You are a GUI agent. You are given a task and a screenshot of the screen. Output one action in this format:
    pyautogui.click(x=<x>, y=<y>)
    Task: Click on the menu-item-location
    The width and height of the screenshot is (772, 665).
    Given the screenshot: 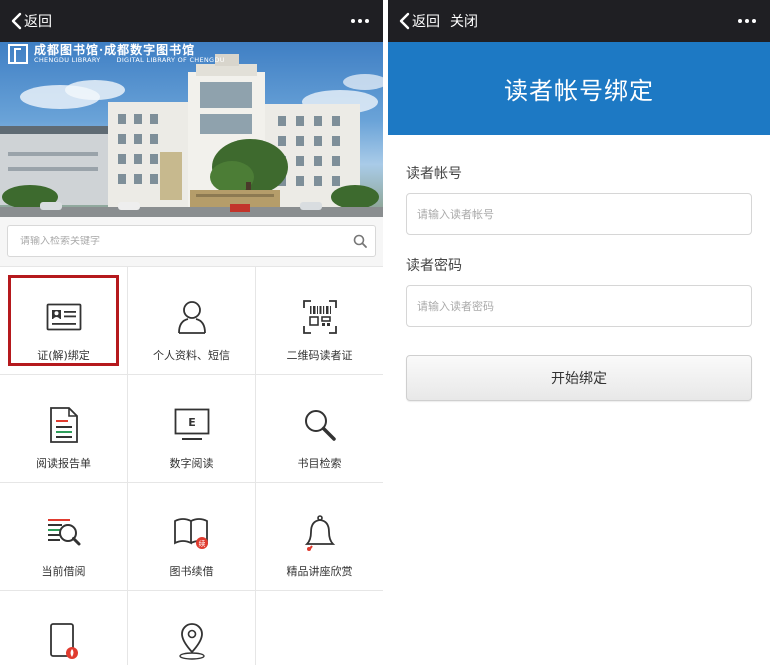 What is the action you would take?
    pyautogui.click(x=191, y=628)
    